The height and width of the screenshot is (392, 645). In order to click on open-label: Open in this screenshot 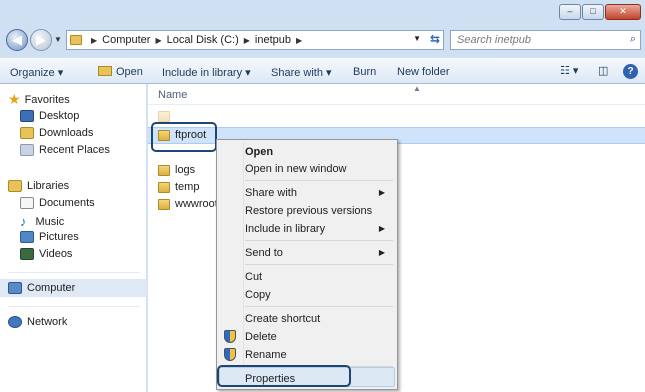, I will do `click(129, 72)`.